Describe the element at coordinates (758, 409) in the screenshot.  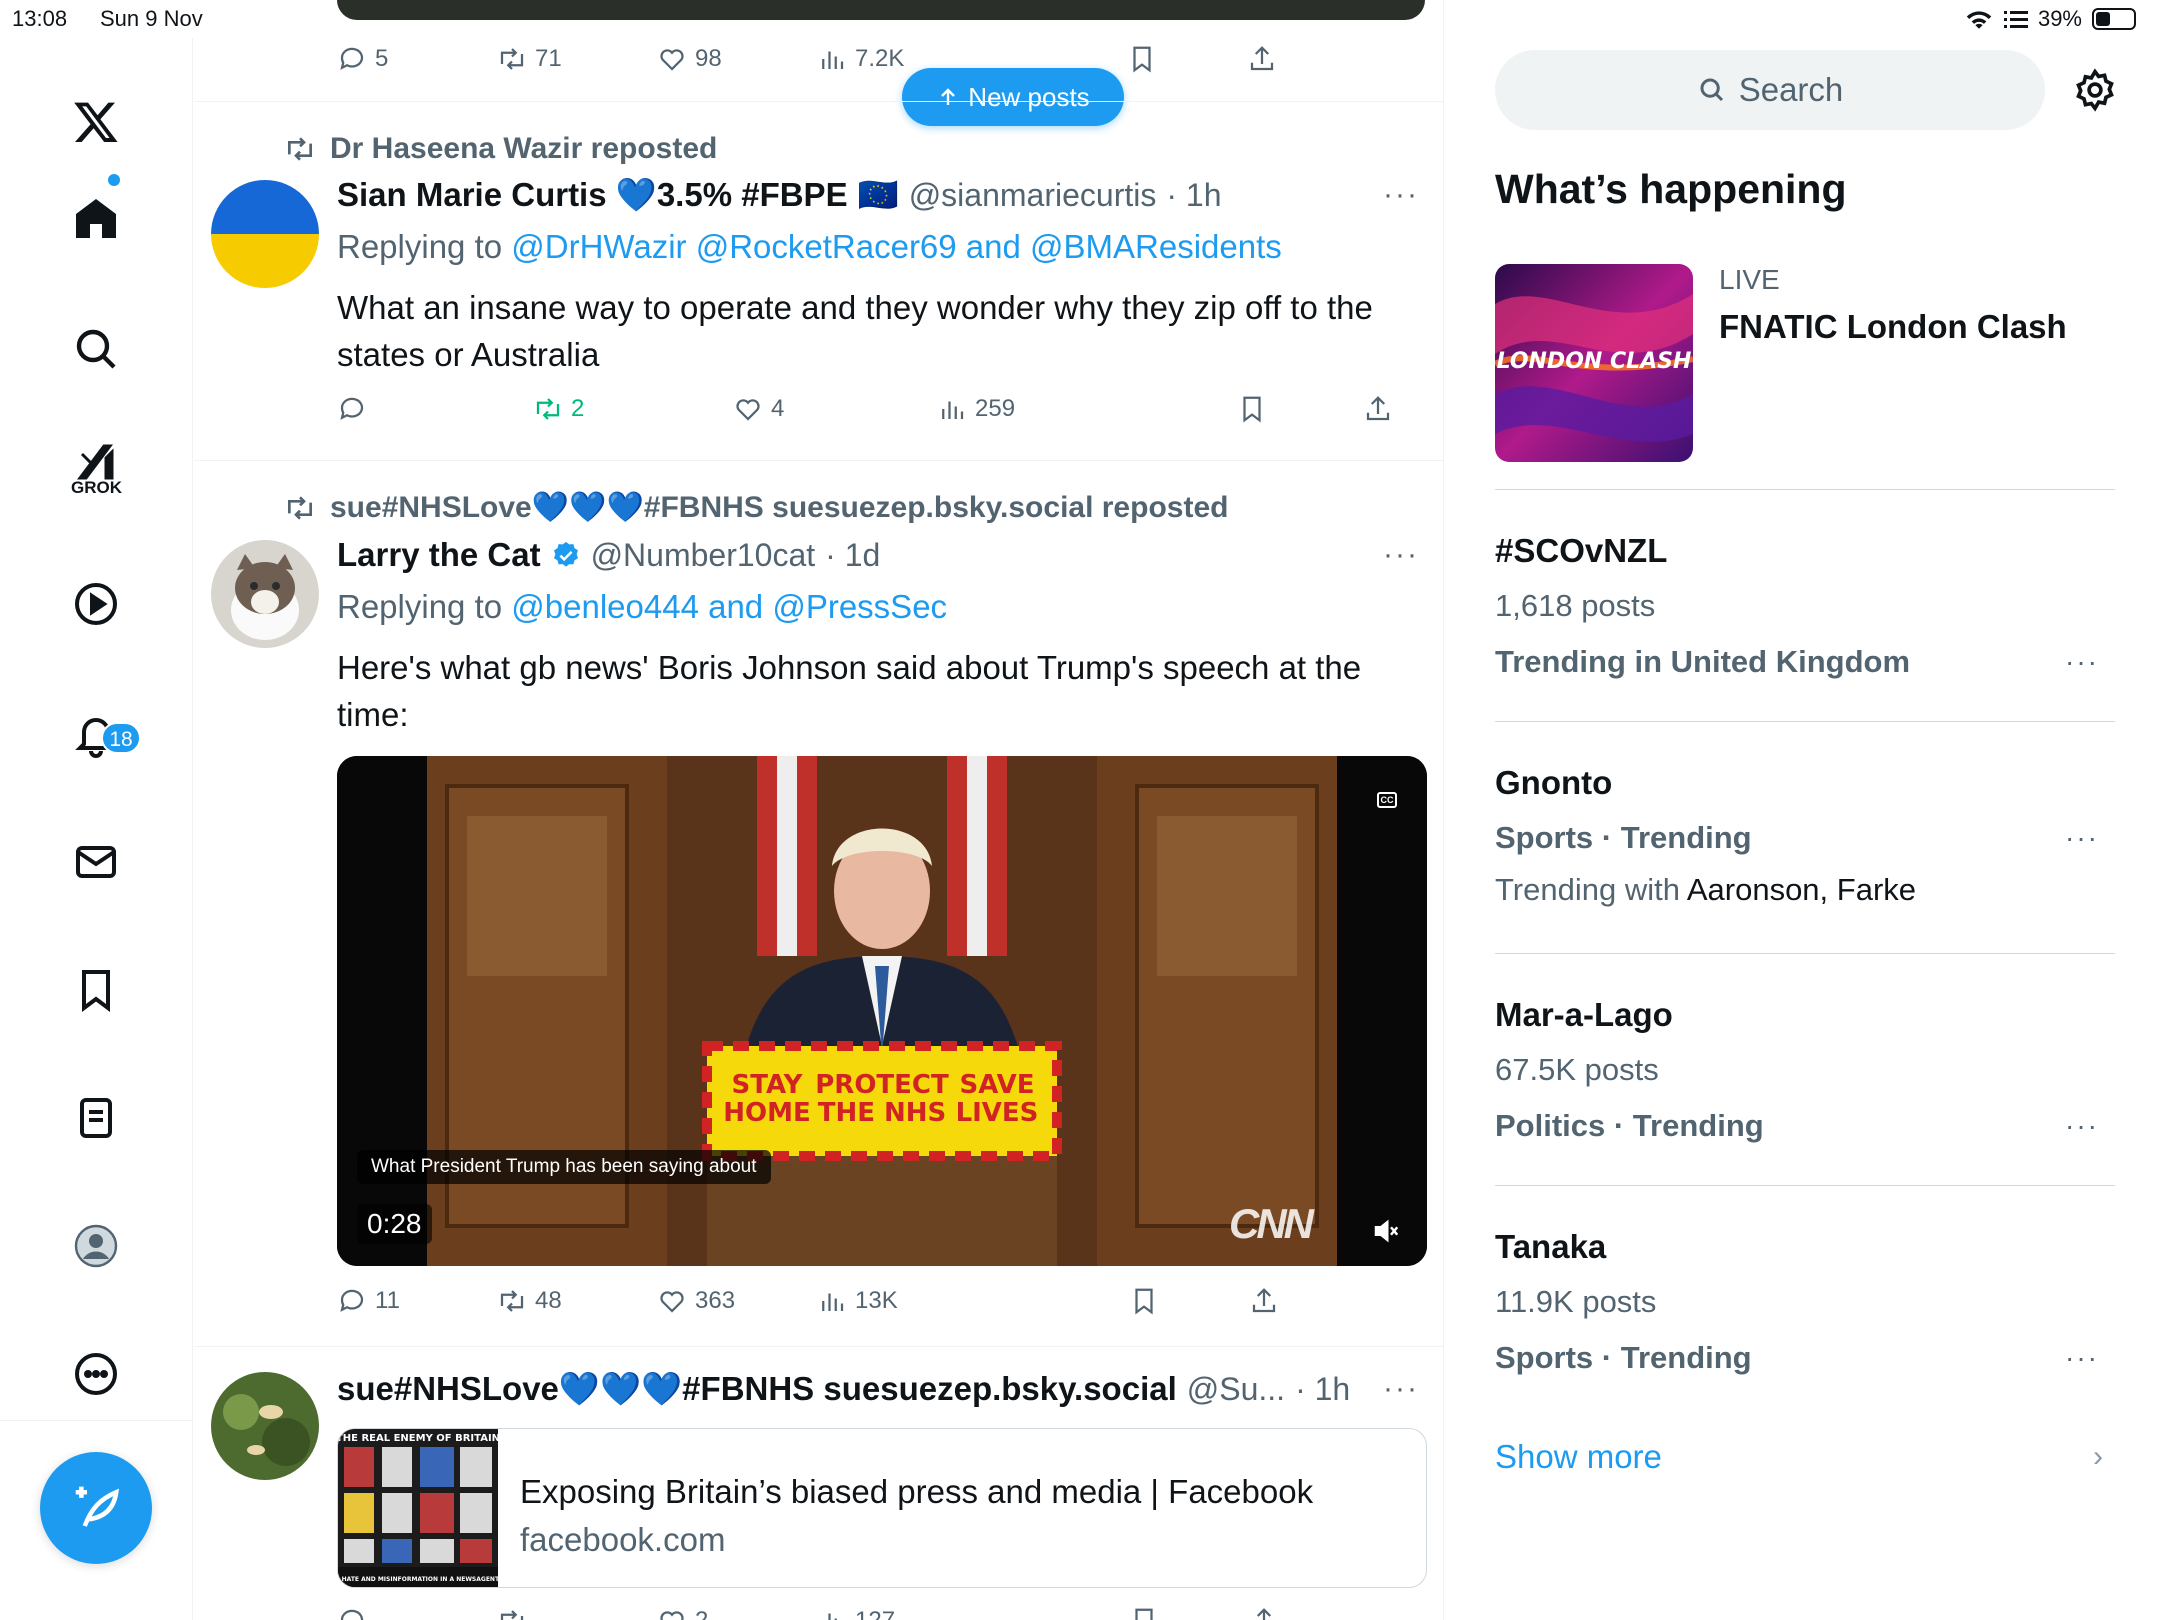
I see `like-button: 4` at that location.